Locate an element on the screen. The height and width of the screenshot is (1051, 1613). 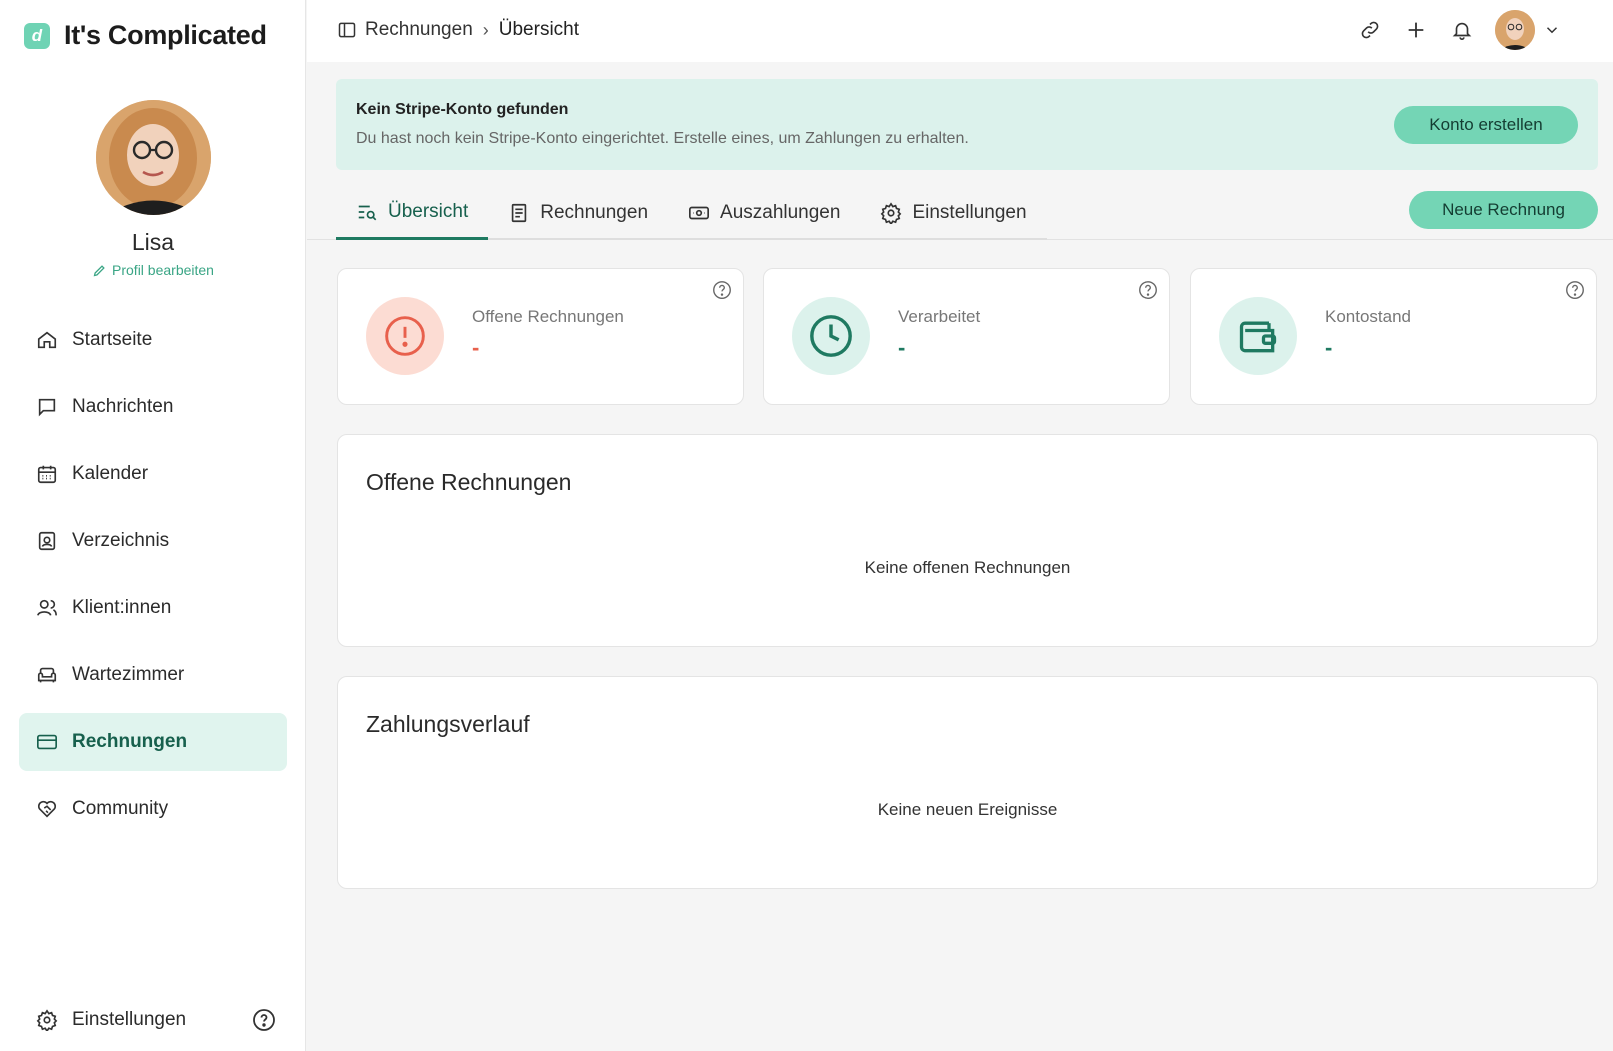
sidebar-item-label: Klient:innen is located at coordinates (122, 607).